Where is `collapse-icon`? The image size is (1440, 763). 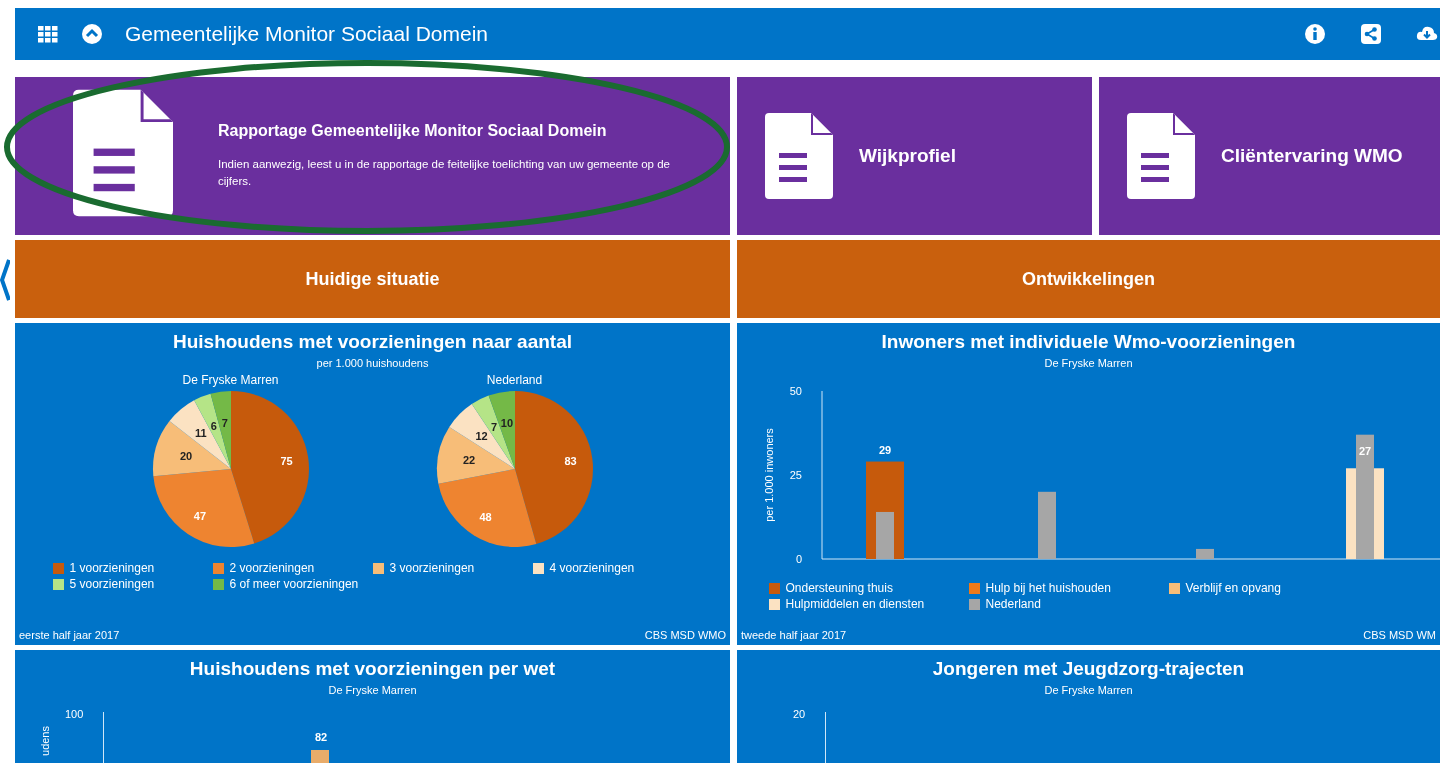 collapse-icon is located at coordinates (92, 34).